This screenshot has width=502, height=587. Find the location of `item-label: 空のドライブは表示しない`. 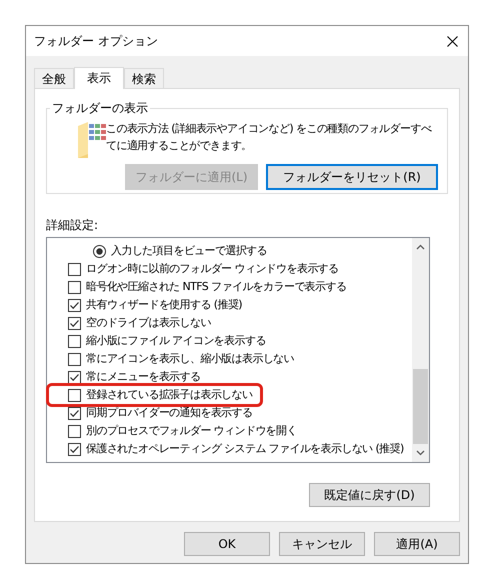

item-label: 空のドライブは表示しない is located at coordinates (148, 322).